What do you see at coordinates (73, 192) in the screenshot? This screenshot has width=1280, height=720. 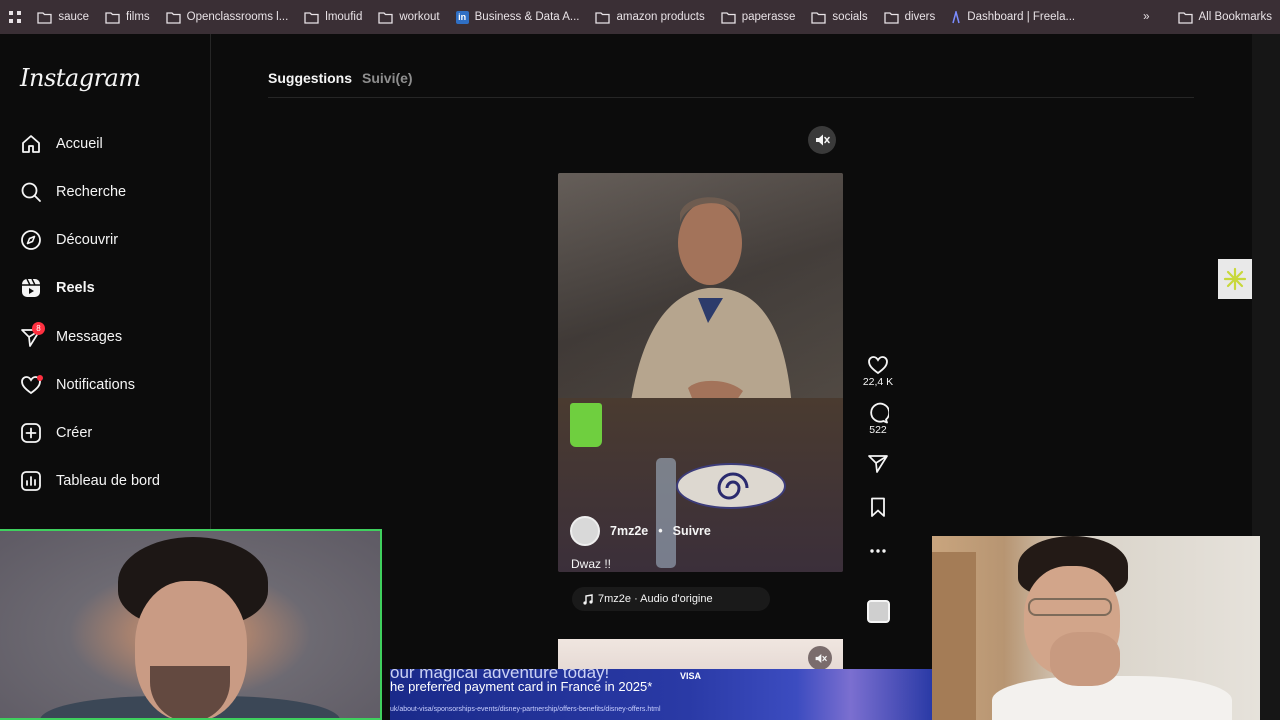 I see `nav-search: Recherche` at bounding box center [73, 192].